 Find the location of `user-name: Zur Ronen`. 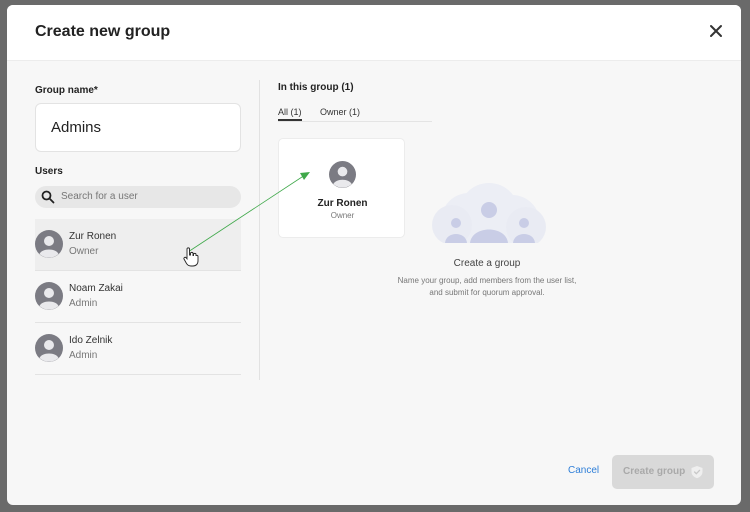

user-name: Zur Ronen is located at coordinates (93, 236).